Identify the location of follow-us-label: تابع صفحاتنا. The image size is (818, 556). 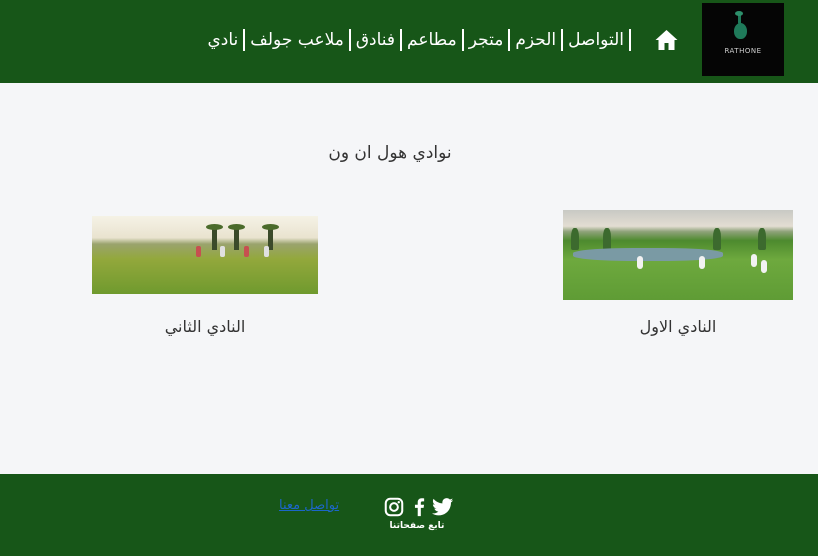
(417, 526).